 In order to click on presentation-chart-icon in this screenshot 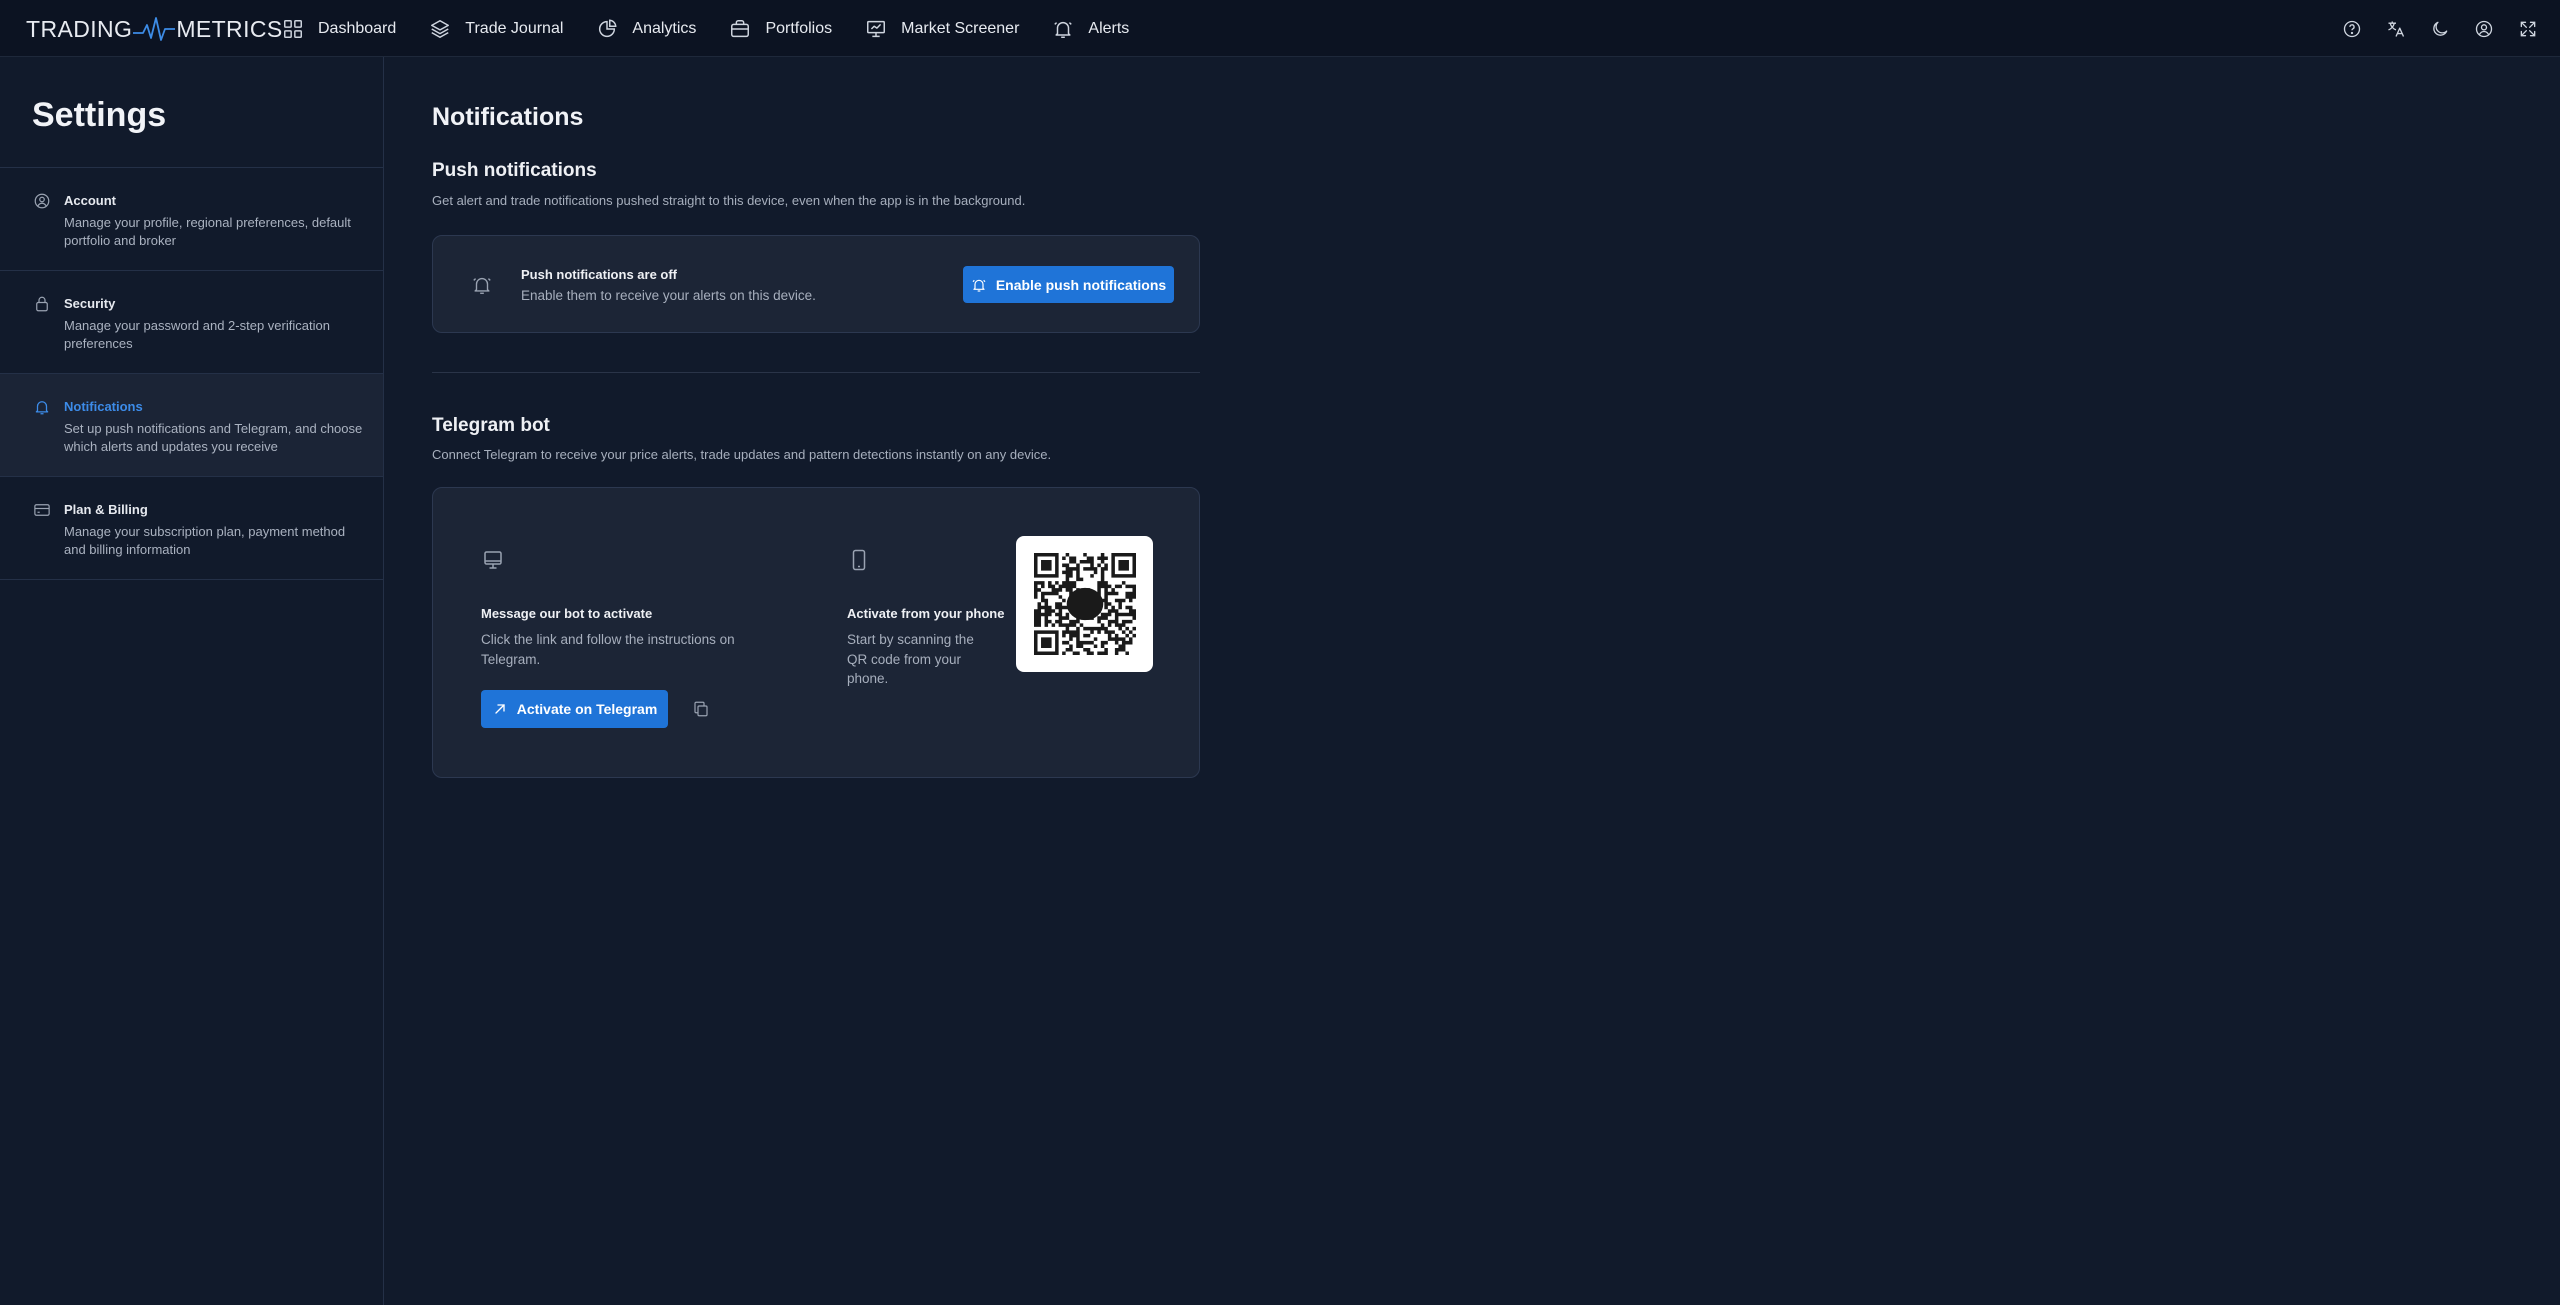, I will do `click(876, 28)`.